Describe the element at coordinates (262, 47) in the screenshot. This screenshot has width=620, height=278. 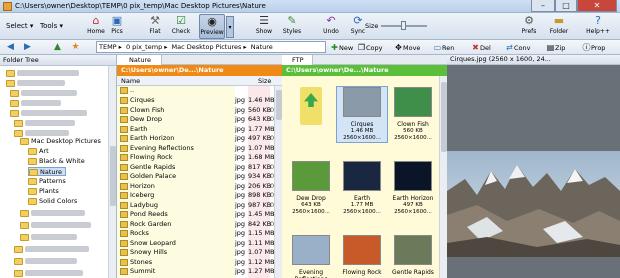
I see `breadcrumb-nature: Nature` at that location.